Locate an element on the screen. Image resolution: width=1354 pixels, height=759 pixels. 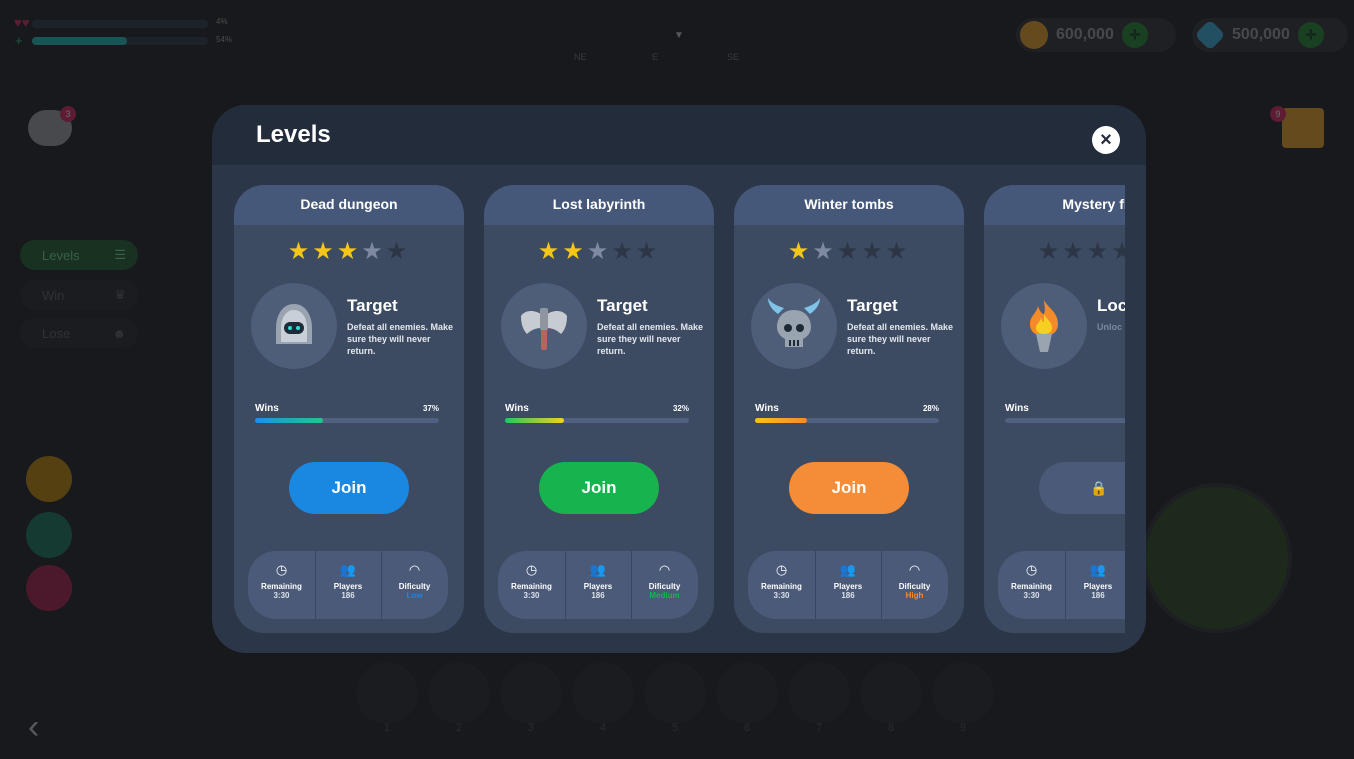
card-title: Winter tombs is located at coordinates (849, 205).